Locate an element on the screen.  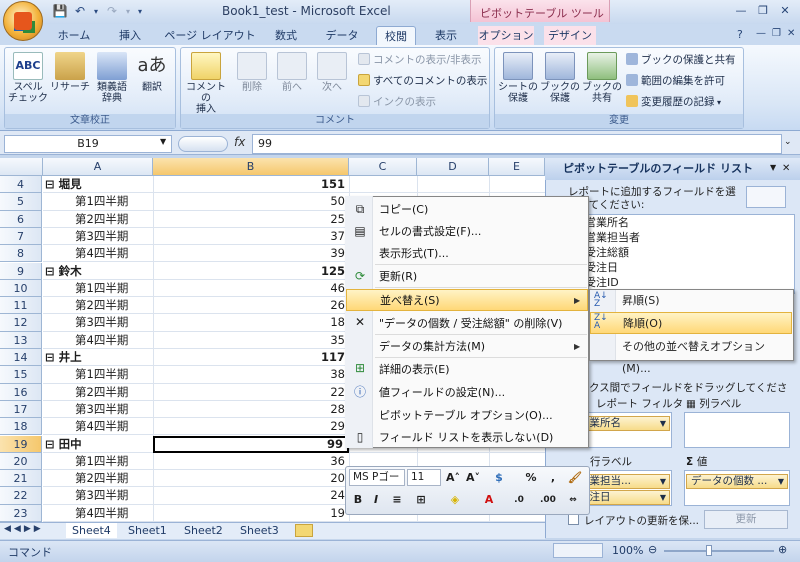
column-header-b: B is located at coordinates (251, 167).